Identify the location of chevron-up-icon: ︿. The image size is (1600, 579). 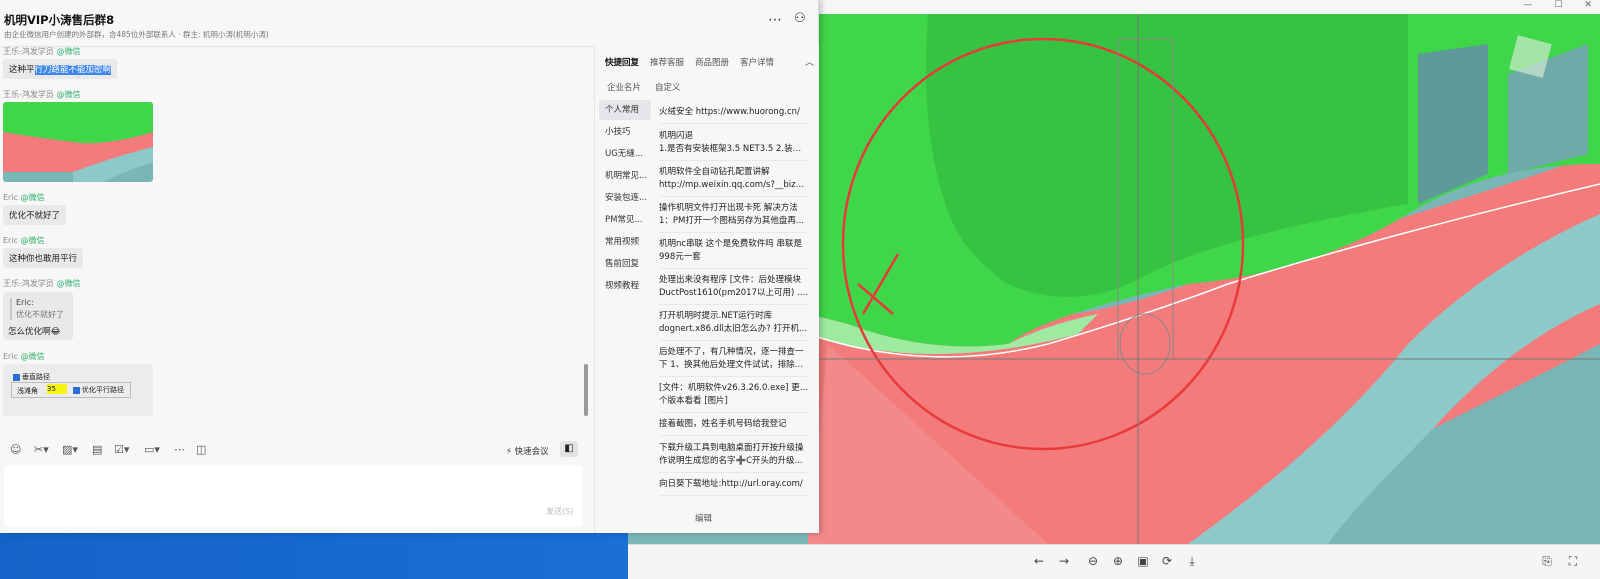
(809, 61).